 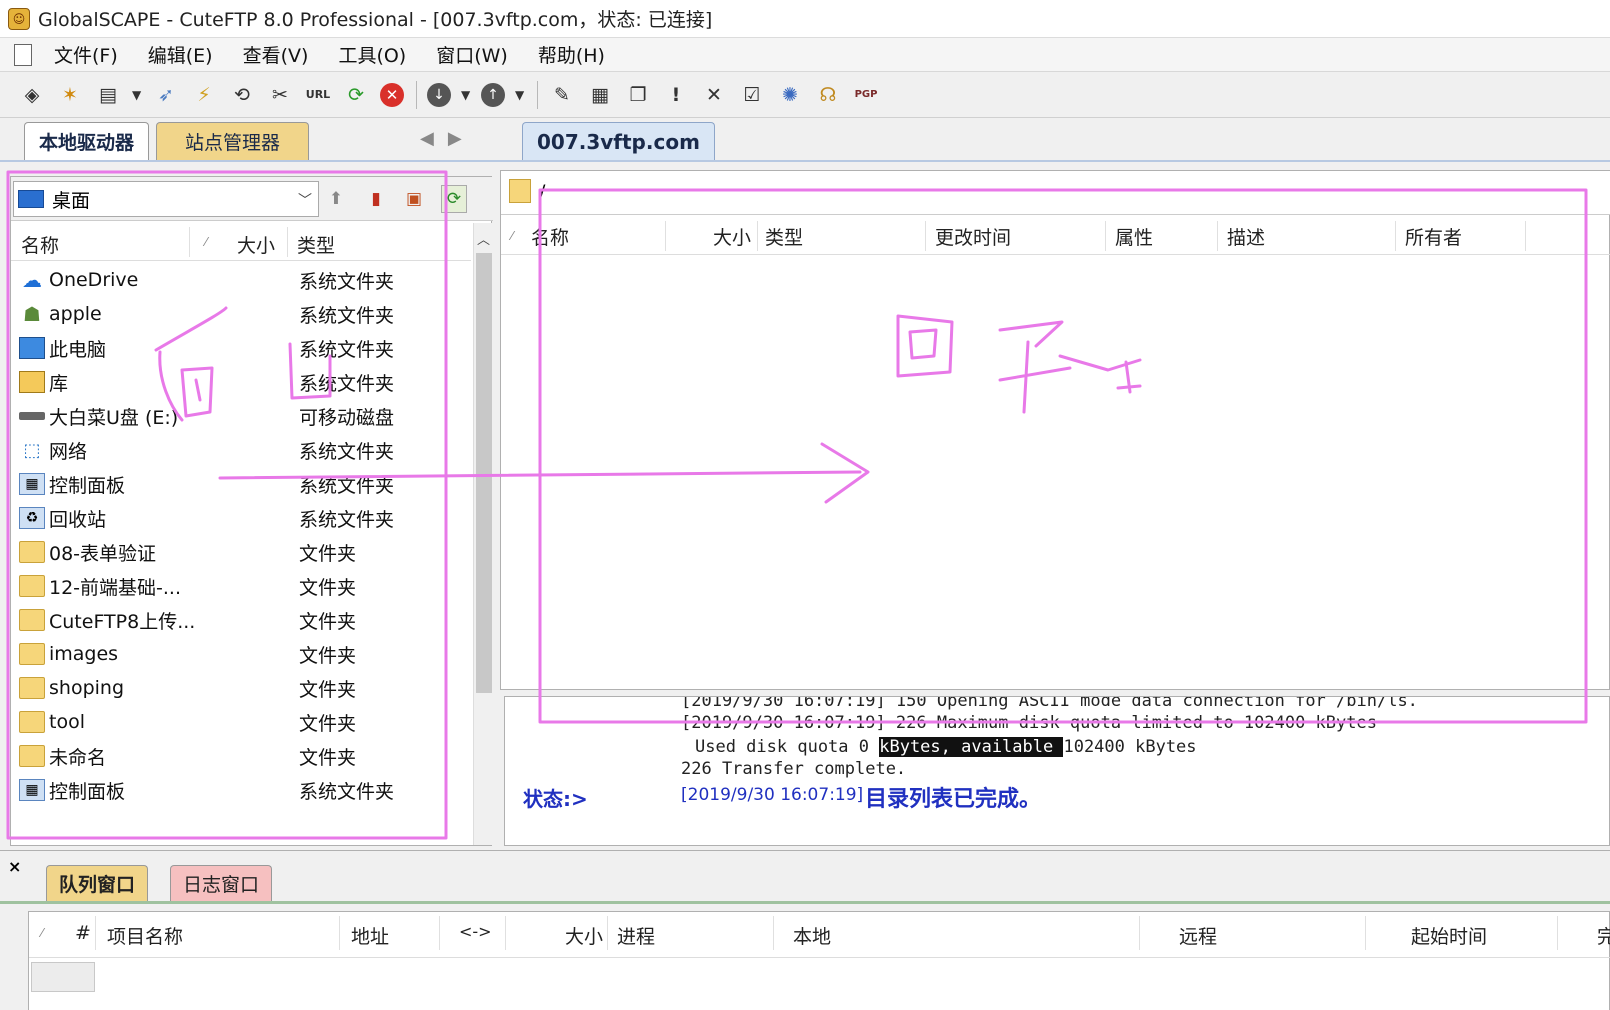 What do you see at coordinates (1433, 236) in the screenshot?
I see `remote-column-owner: 所有者` at bounding box center [1433, 236].